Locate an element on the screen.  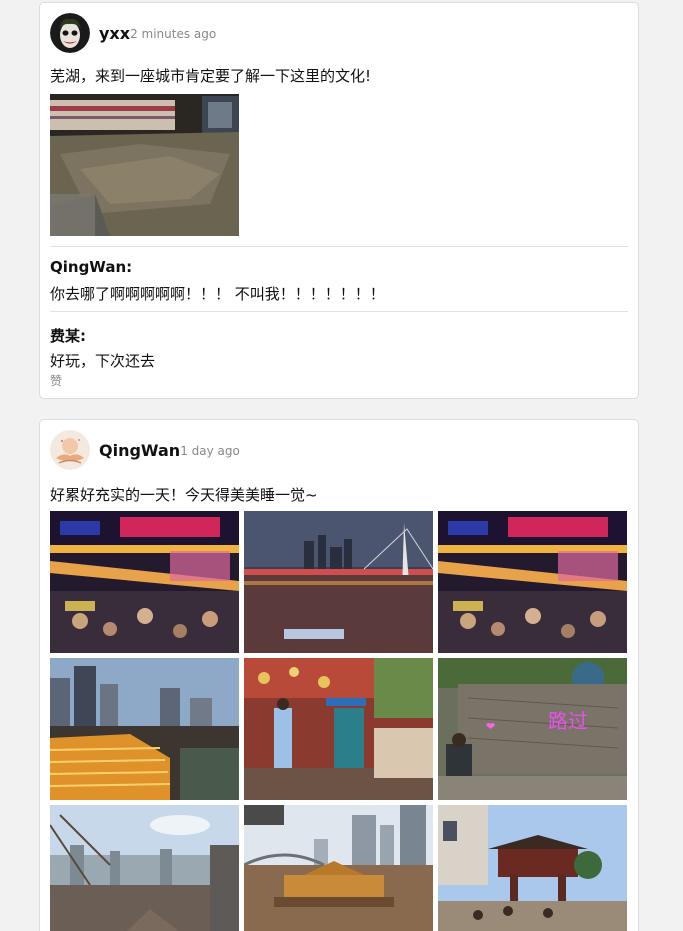
skyline-hongyadong-photo is located at coordinates (144, 729).